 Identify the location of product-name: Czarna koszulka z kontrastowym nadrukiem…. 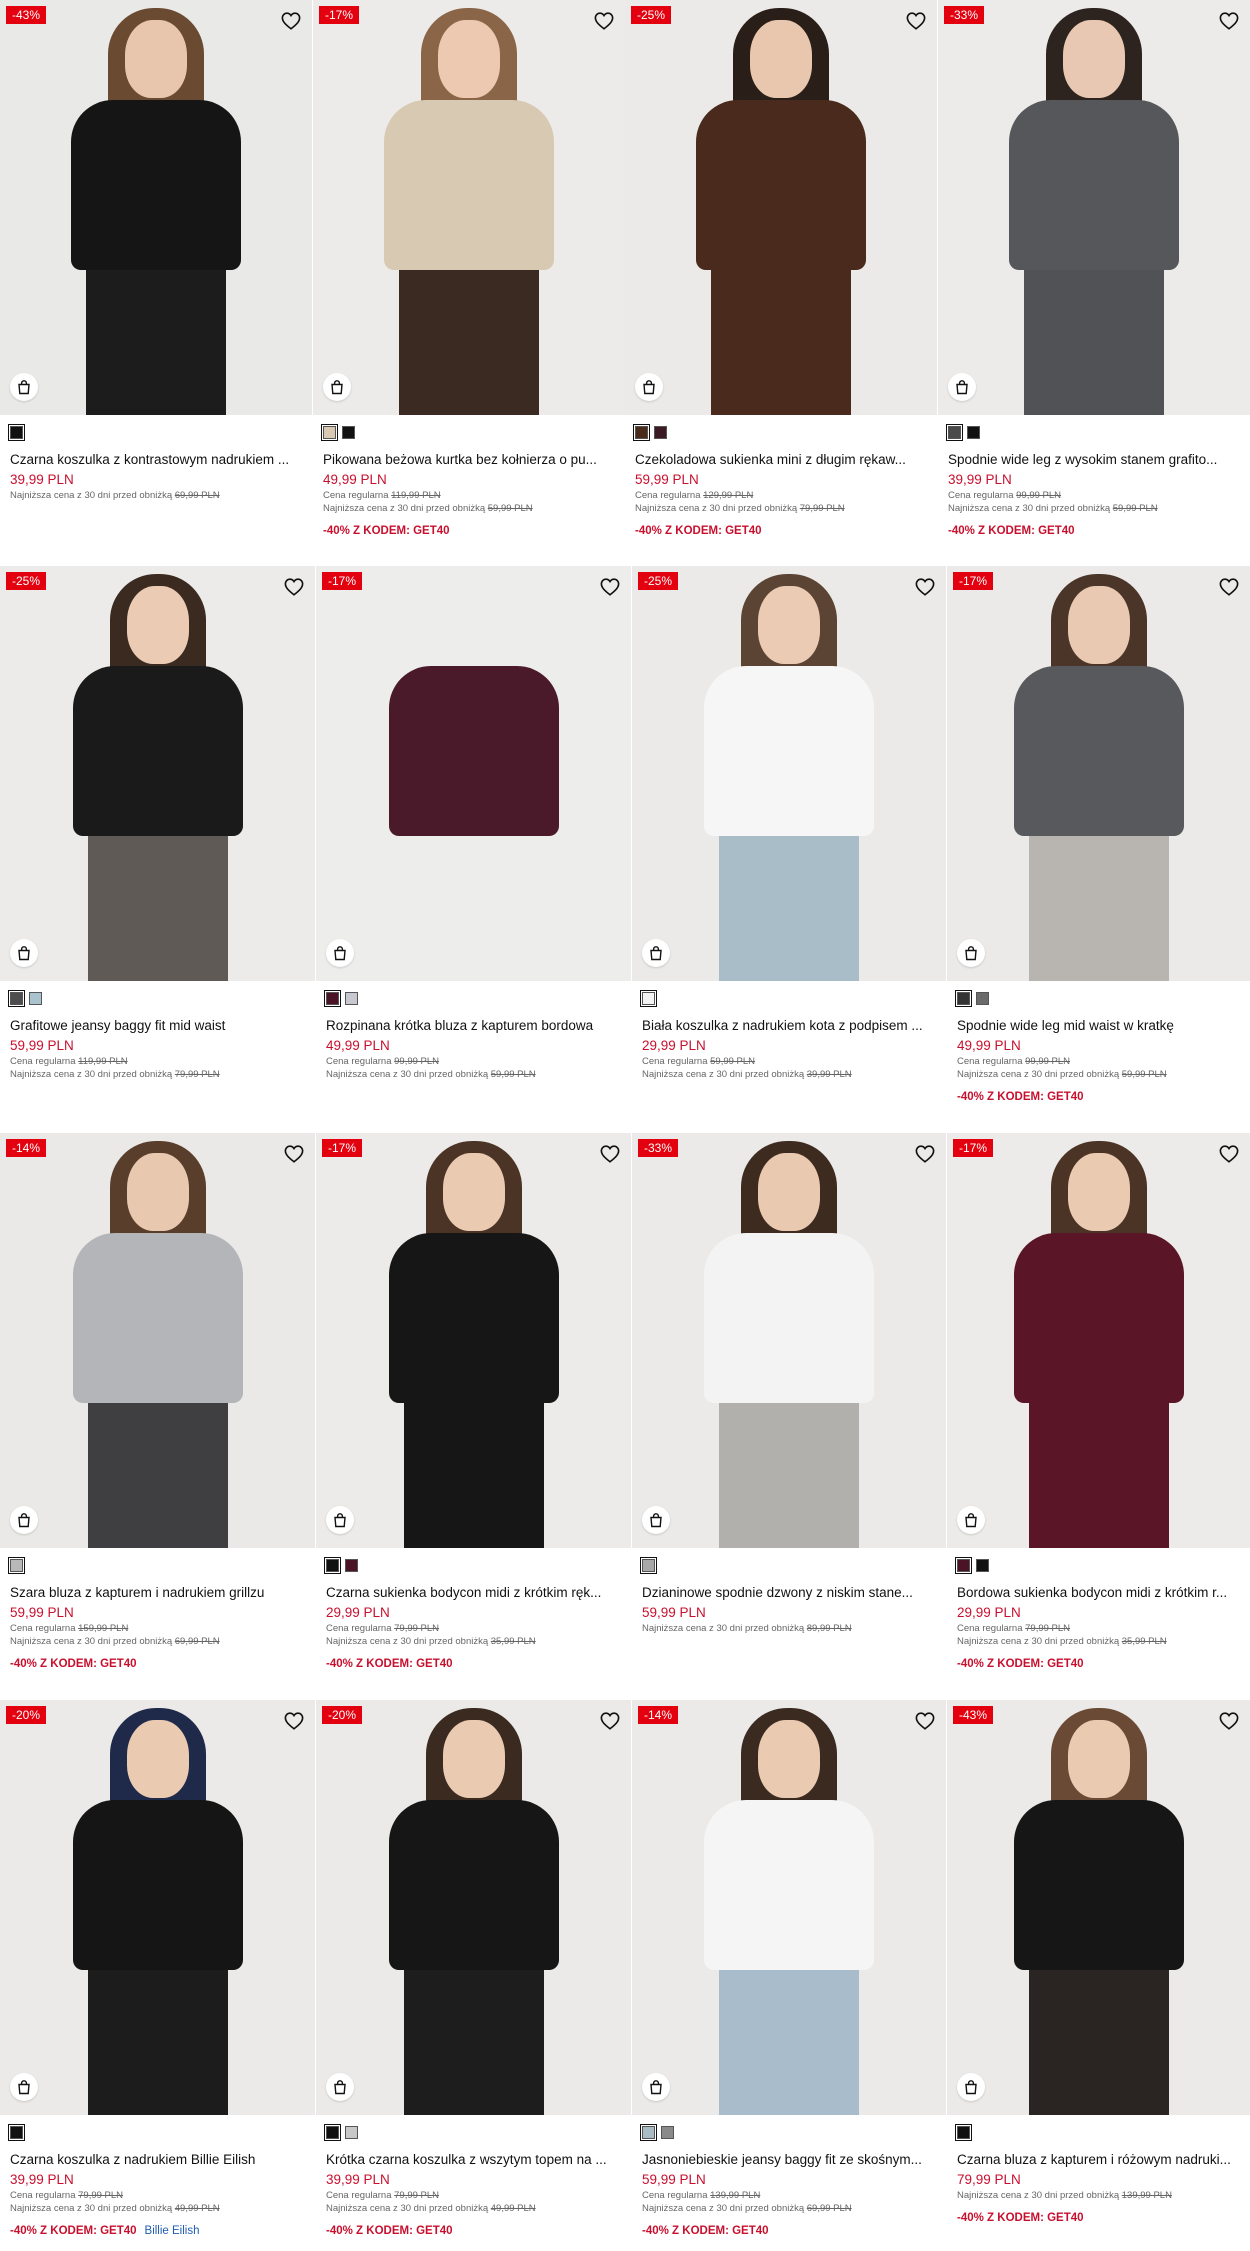
(156, 459).